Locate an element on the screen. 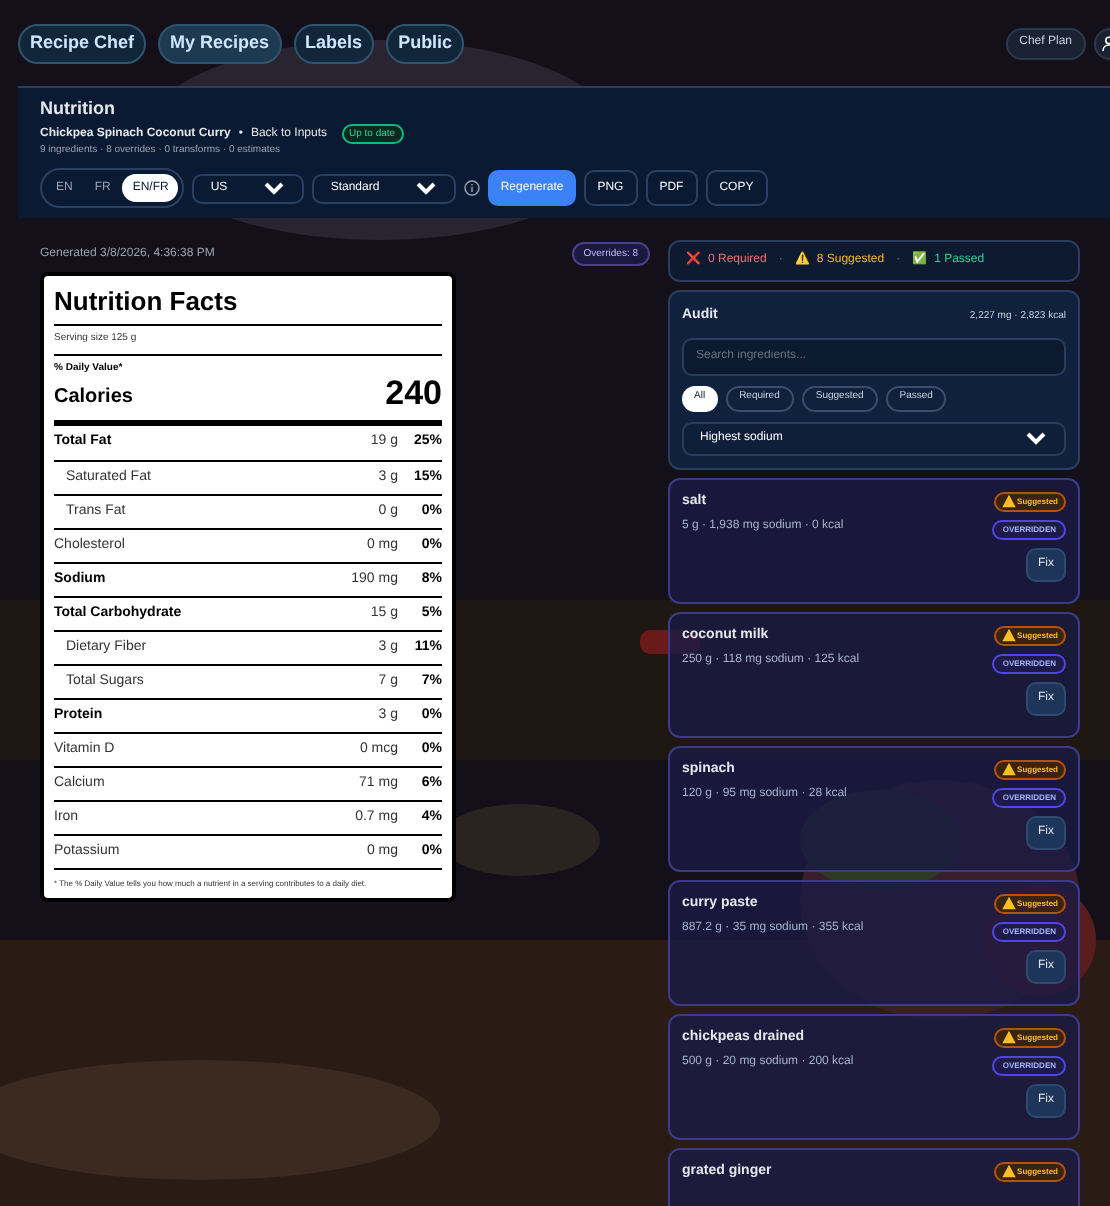  nav-link: My Recipes is located at coordinates (220, 43).